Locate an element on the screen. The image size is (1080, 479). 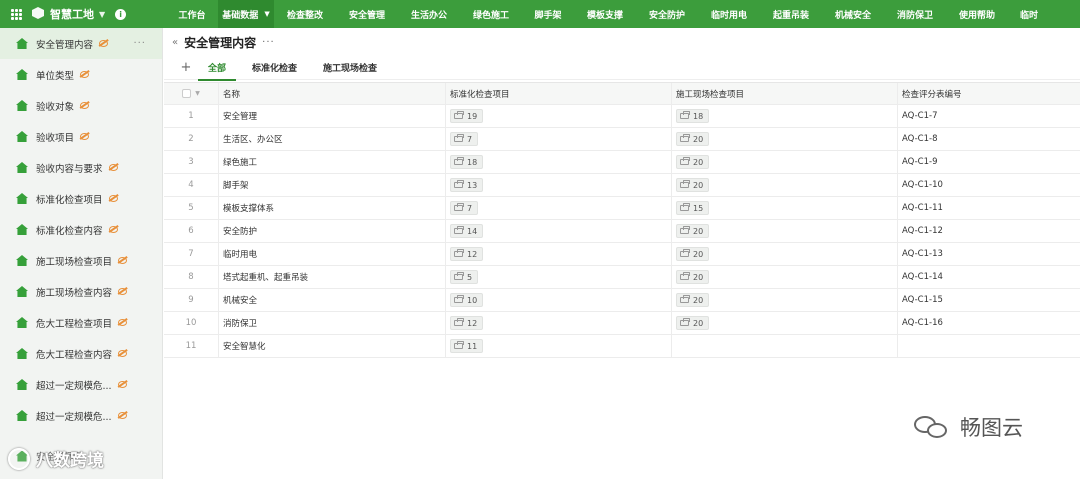
site-items-cell: 18 is located at coordinates (784, 116).